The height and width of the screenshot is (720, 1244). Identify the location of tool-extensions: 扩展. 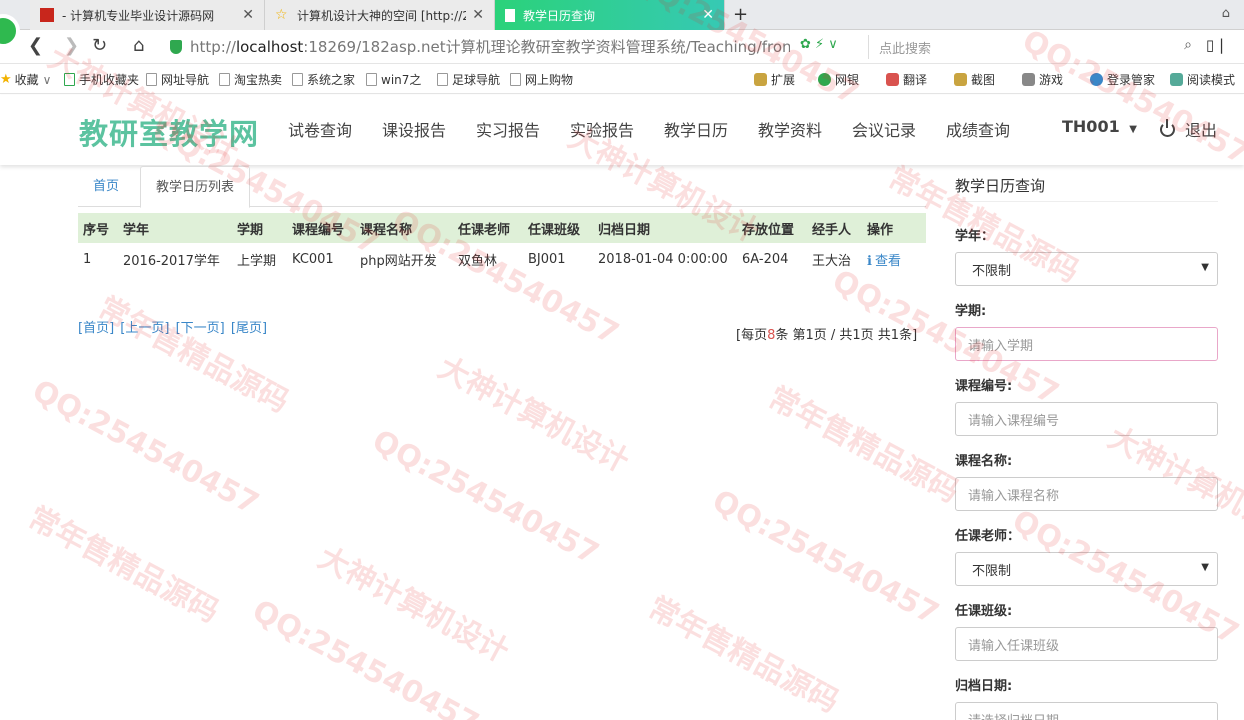
(774, 79).